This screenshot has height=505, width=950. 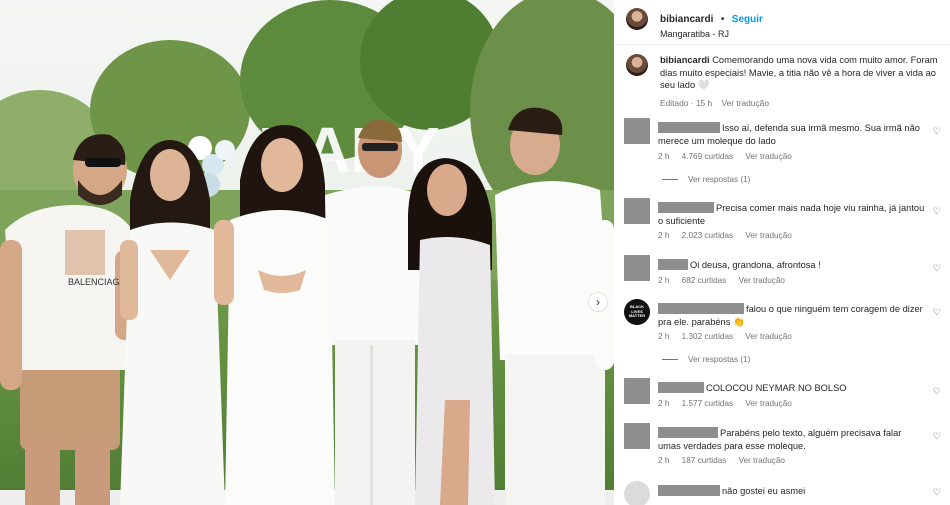 I want to click on comment-likes: 1.302 curtidas, so click(x=707, y=336).